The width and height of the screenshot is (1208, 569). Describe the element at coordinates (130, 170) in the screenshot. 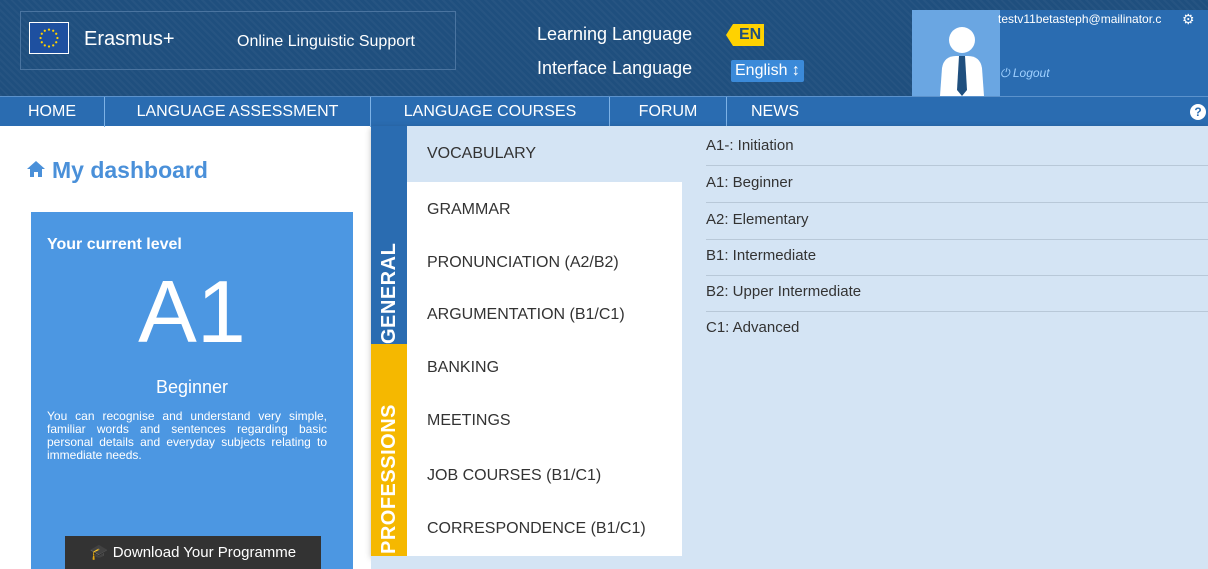

I see `page-title: My dashboard` at that location.